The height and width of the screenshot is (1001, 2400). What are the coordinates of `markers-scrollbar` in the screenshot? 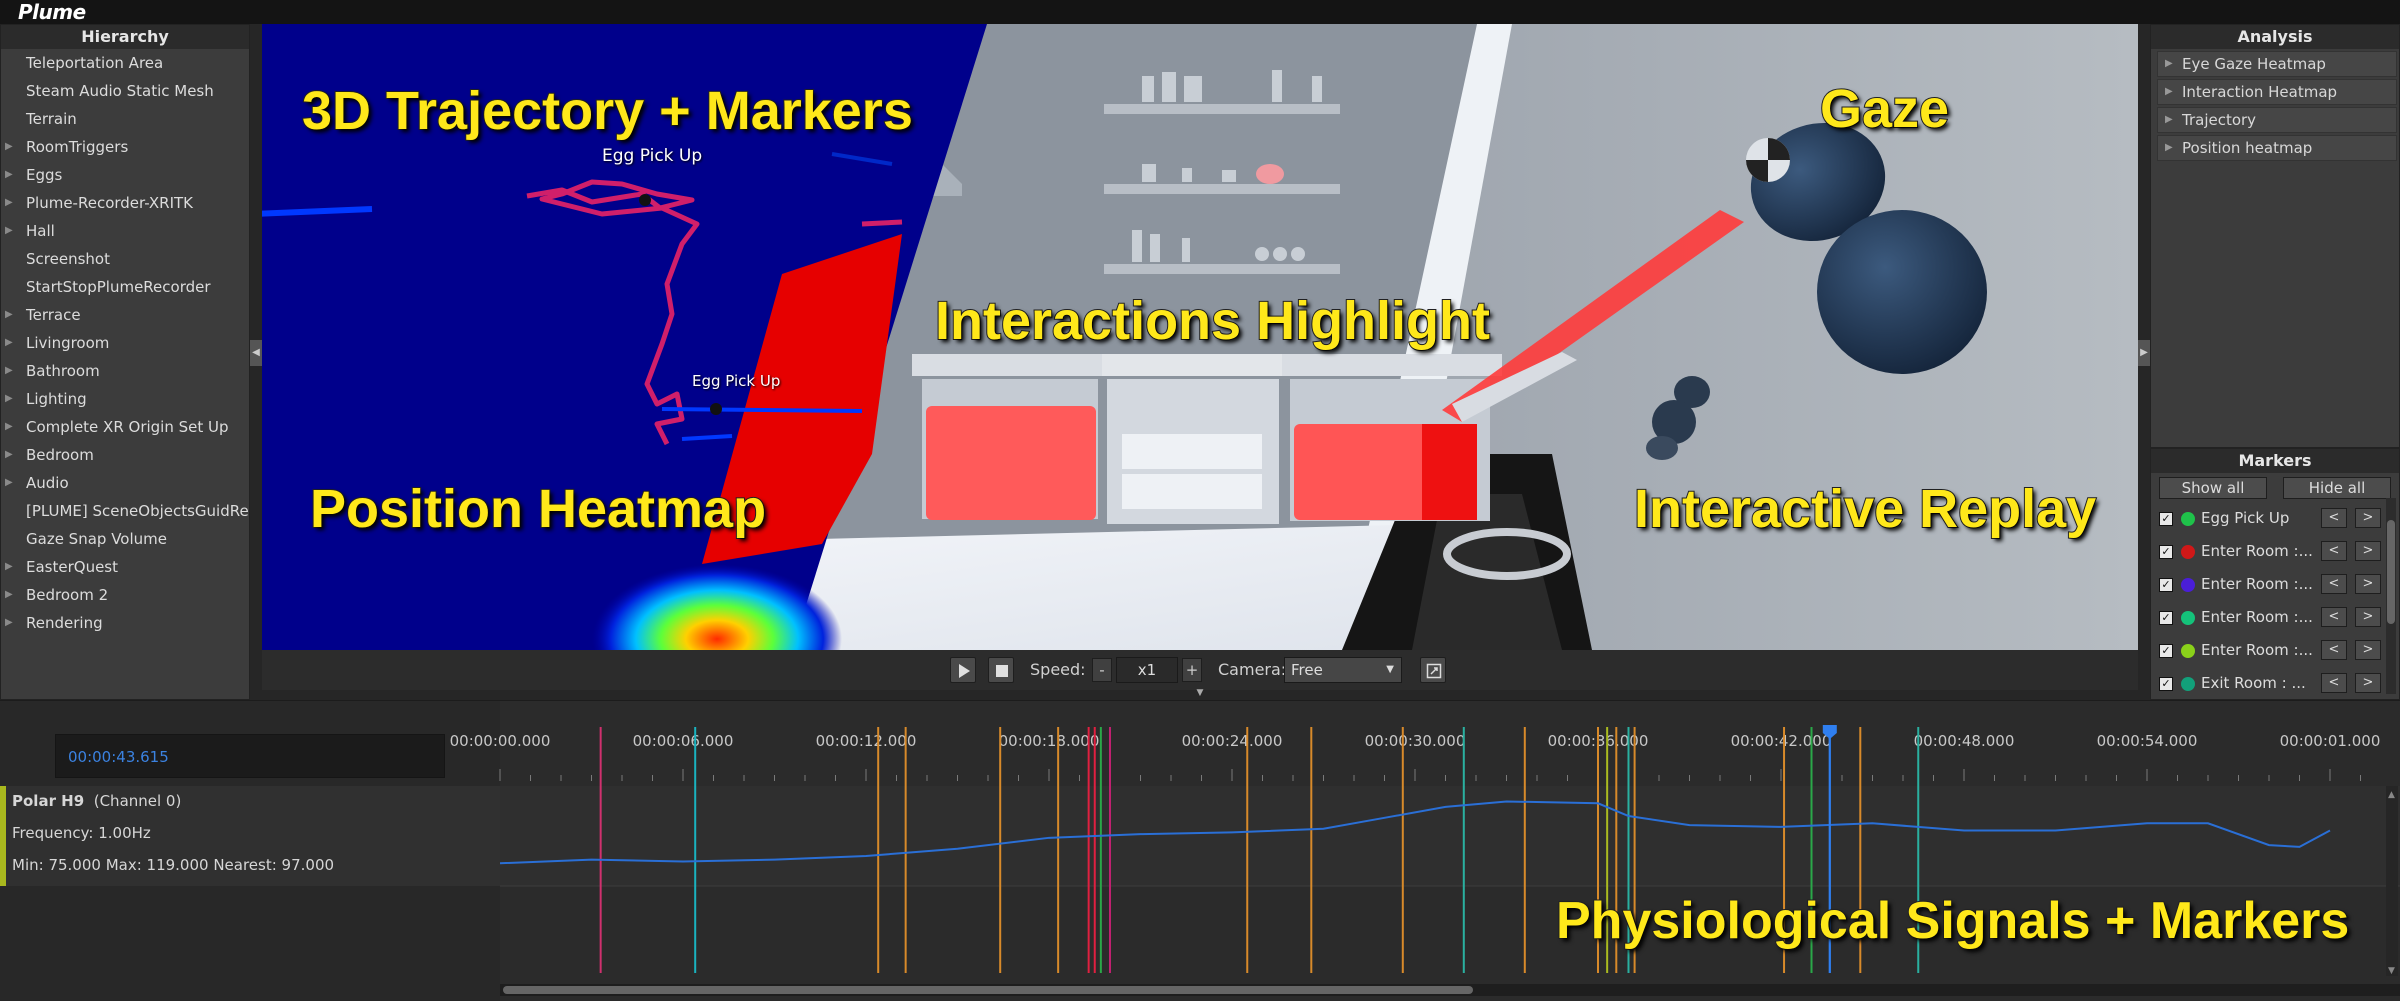 It's located at (2391, 596).